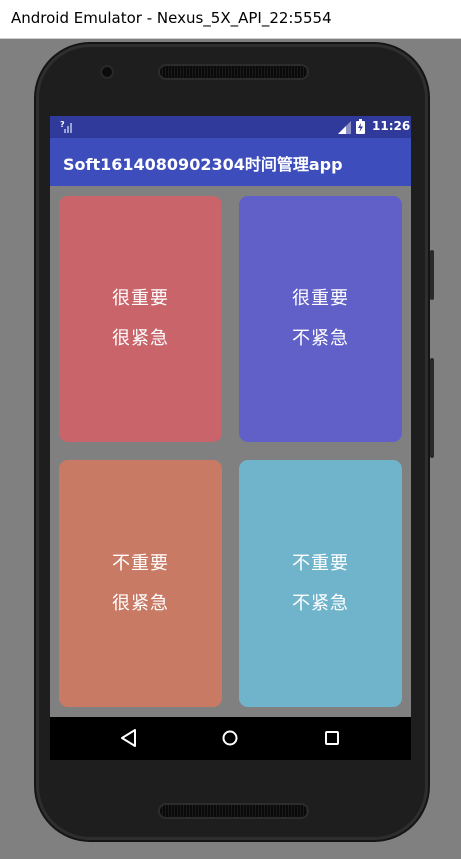 This screenshot has height=859, width=461. I want to click on app-title: Soft1614080902304时间管理app, so click(203, 164).